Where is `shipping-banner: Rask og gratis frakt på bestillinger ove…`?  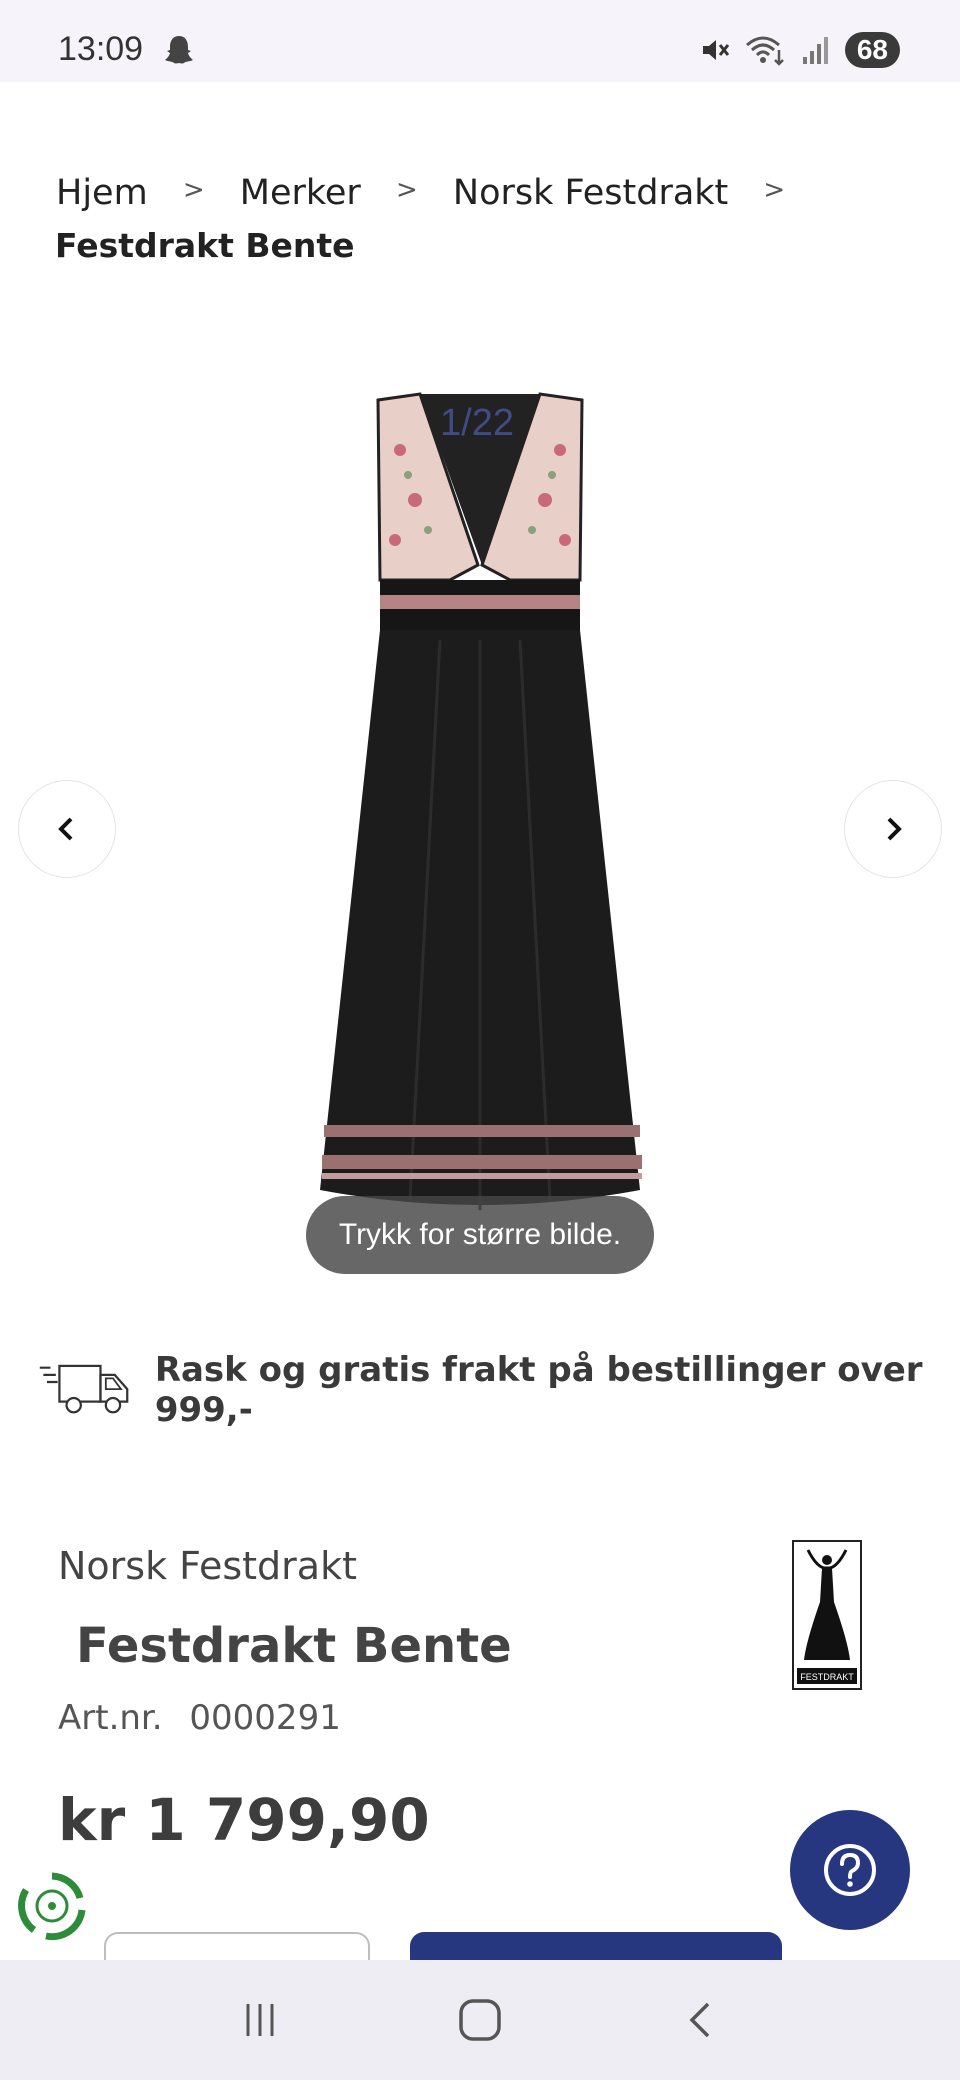 shipping-banner: Rask og gratis frakt på bestillinger ove… is located at coordinates (488, 1390).